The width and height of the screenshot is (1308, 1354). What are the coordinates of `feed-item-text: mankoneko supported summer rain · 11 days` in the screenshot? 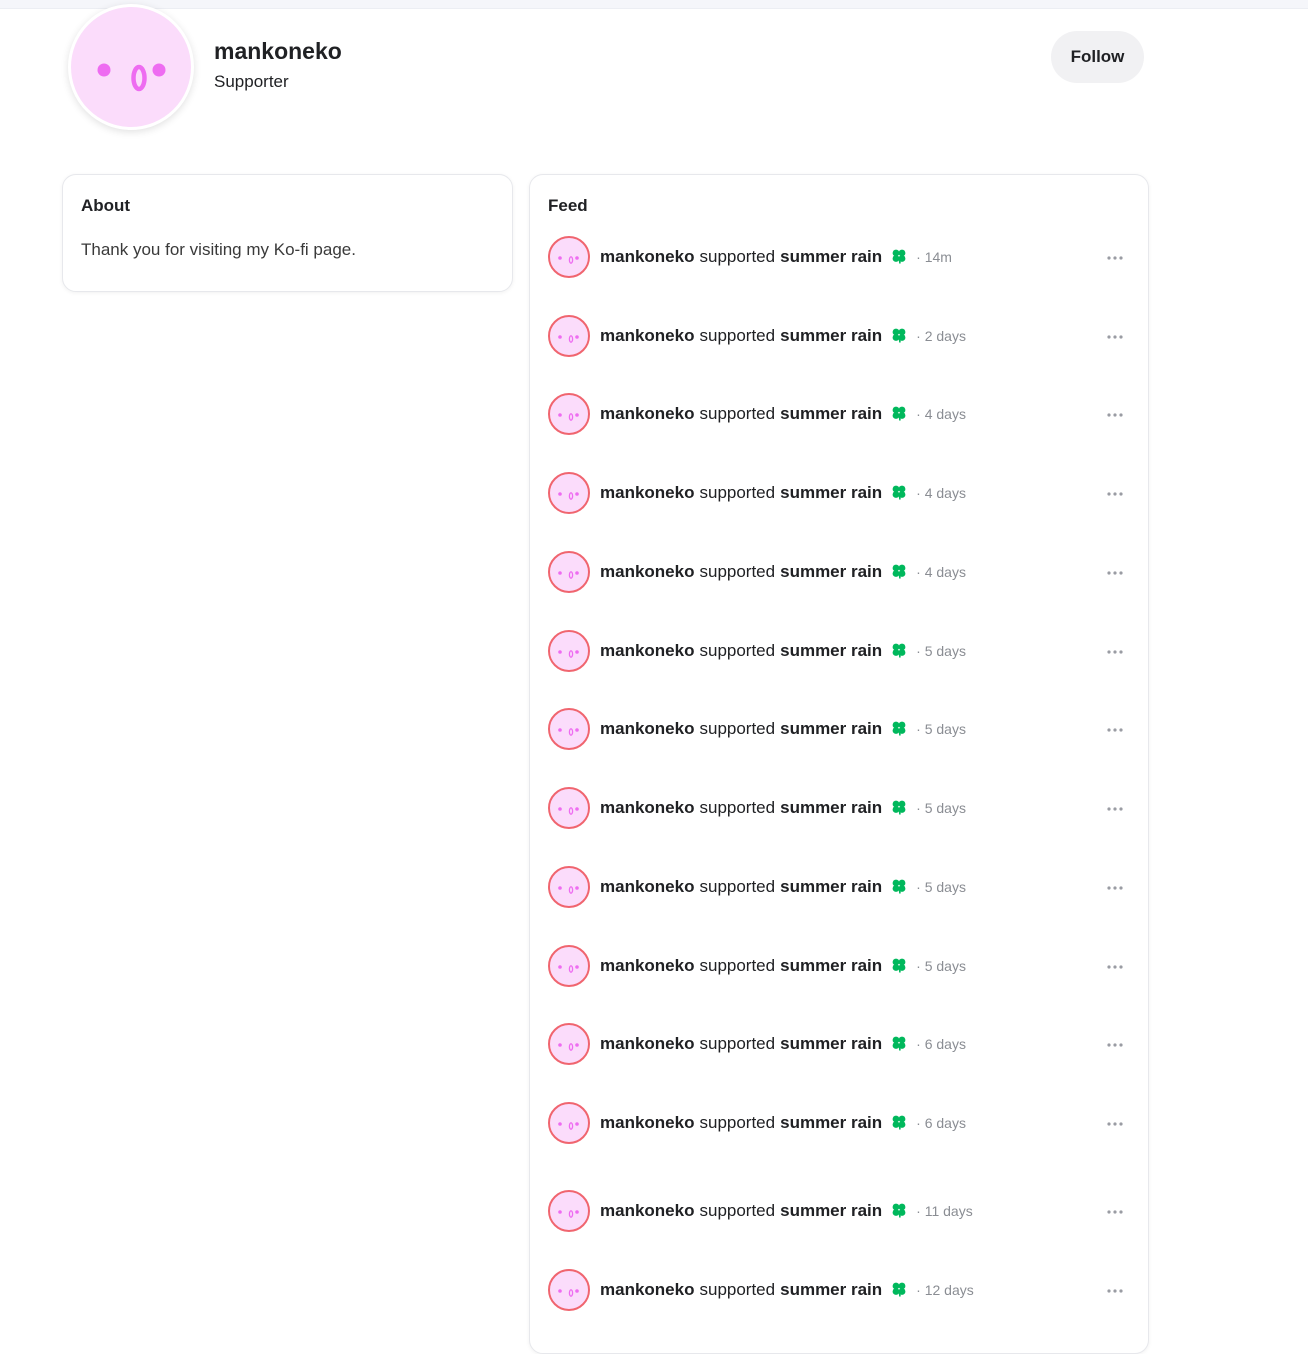 It's located at (786, 1211).